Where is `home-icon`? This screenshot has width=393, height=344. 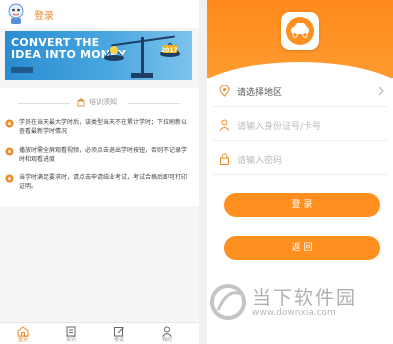 home-icon is located at coordinates (23, 331).